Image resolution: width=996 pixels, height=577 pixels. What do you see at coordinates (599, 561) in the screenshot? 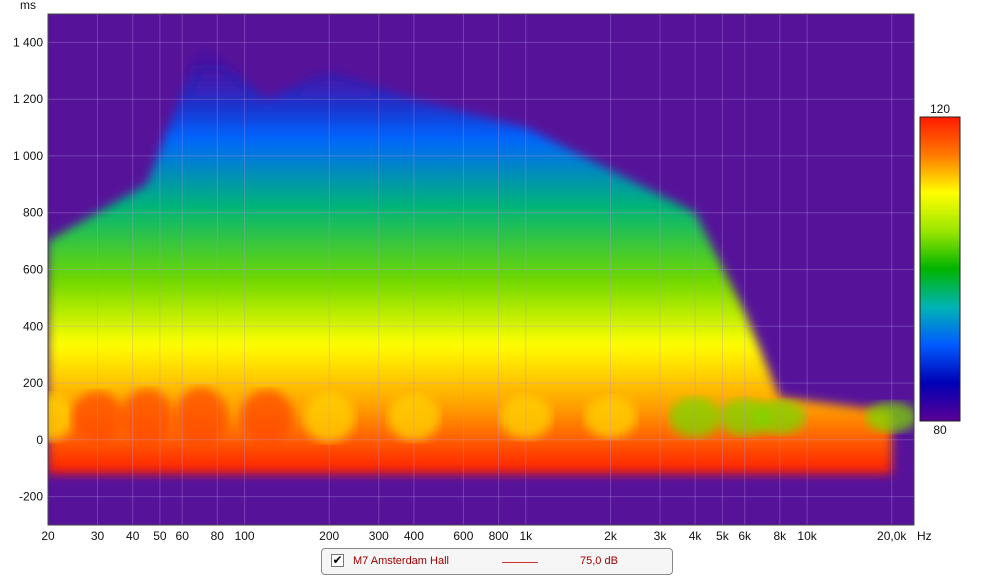
I see `series-level: 75,0 dB` at bounding box center [599, 561].